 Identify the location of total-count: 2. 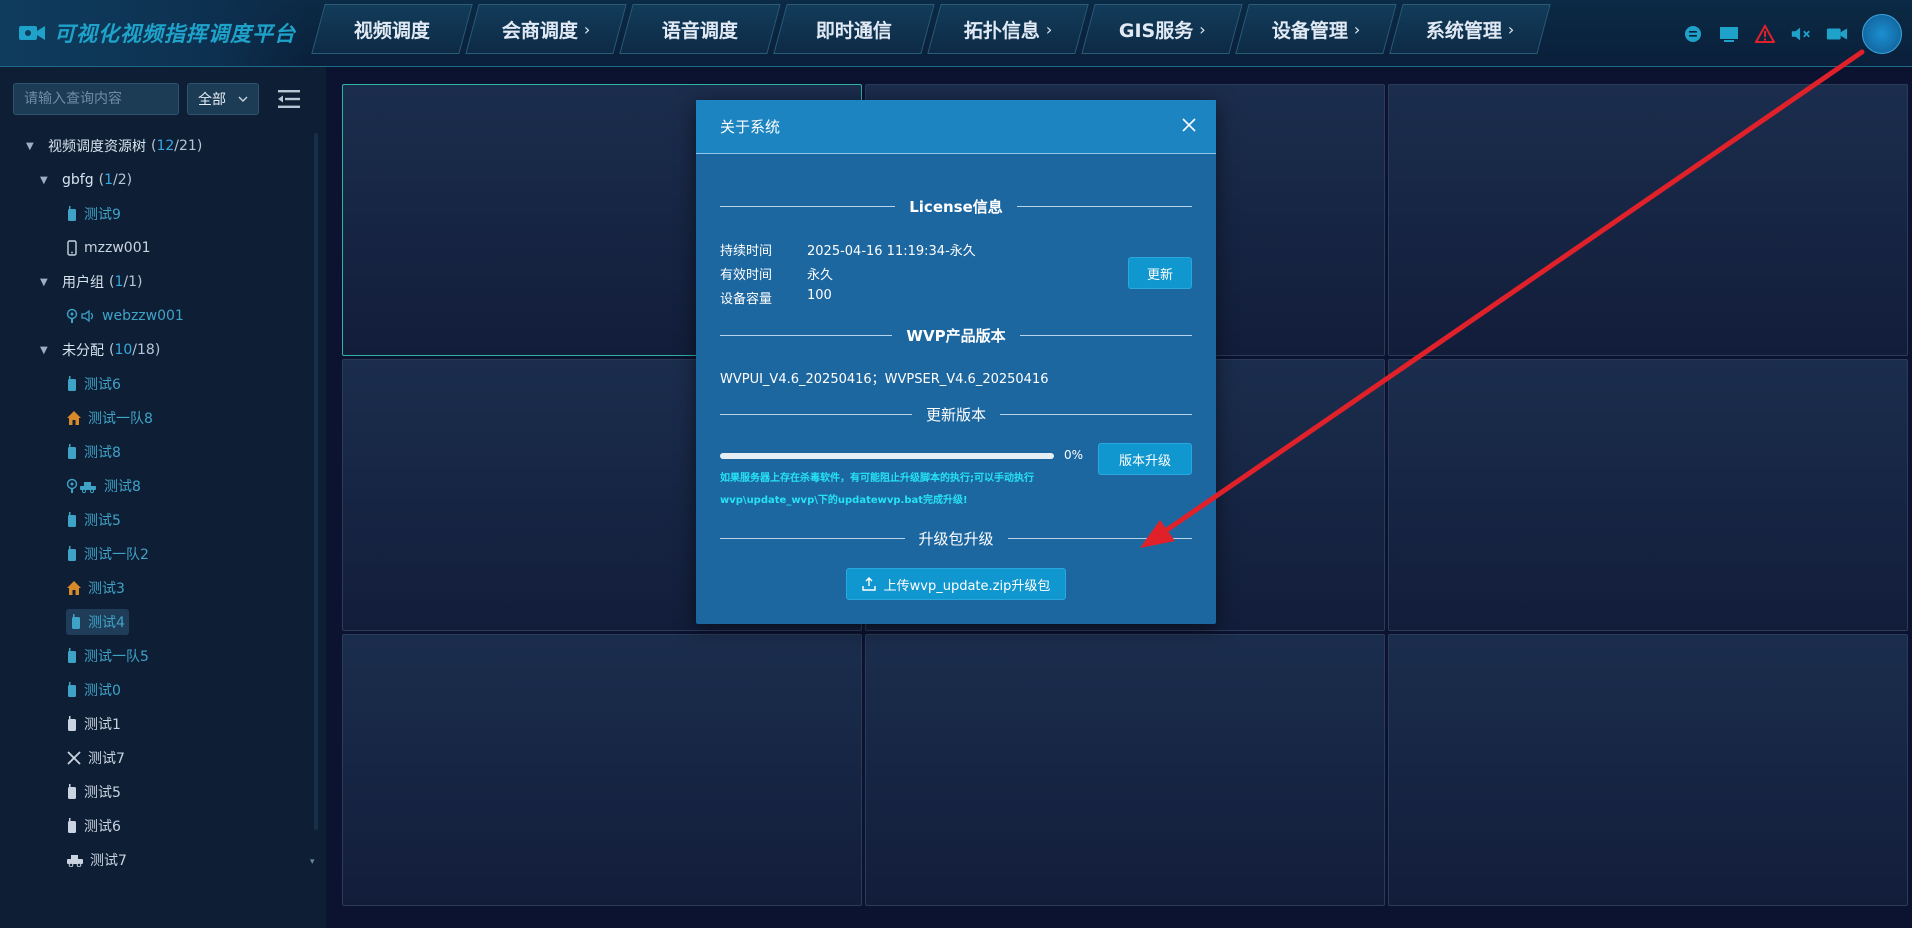
(122, 180).